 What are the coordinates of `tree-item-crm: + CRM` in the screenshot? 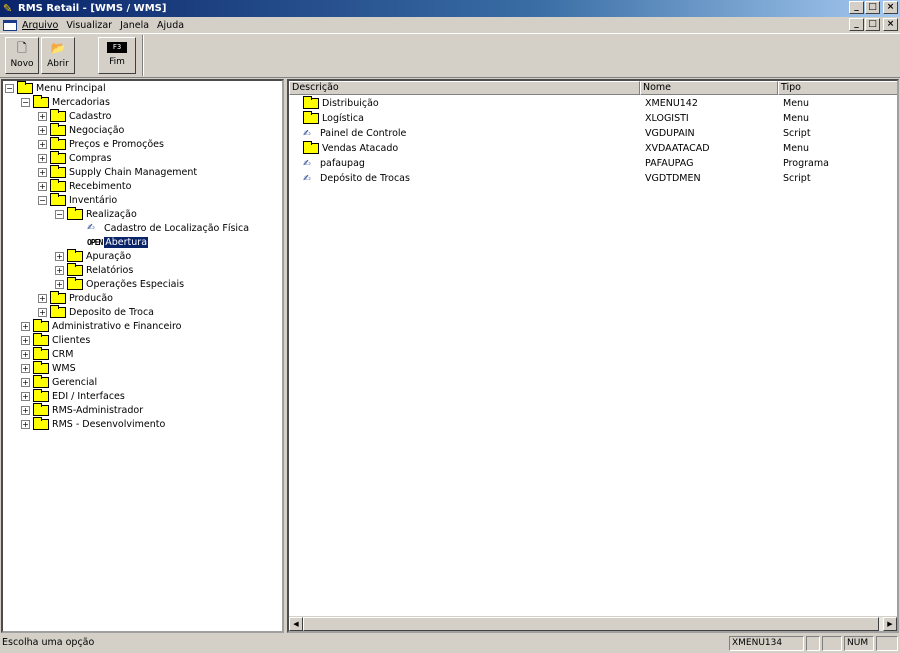 It's located at (47, 353).